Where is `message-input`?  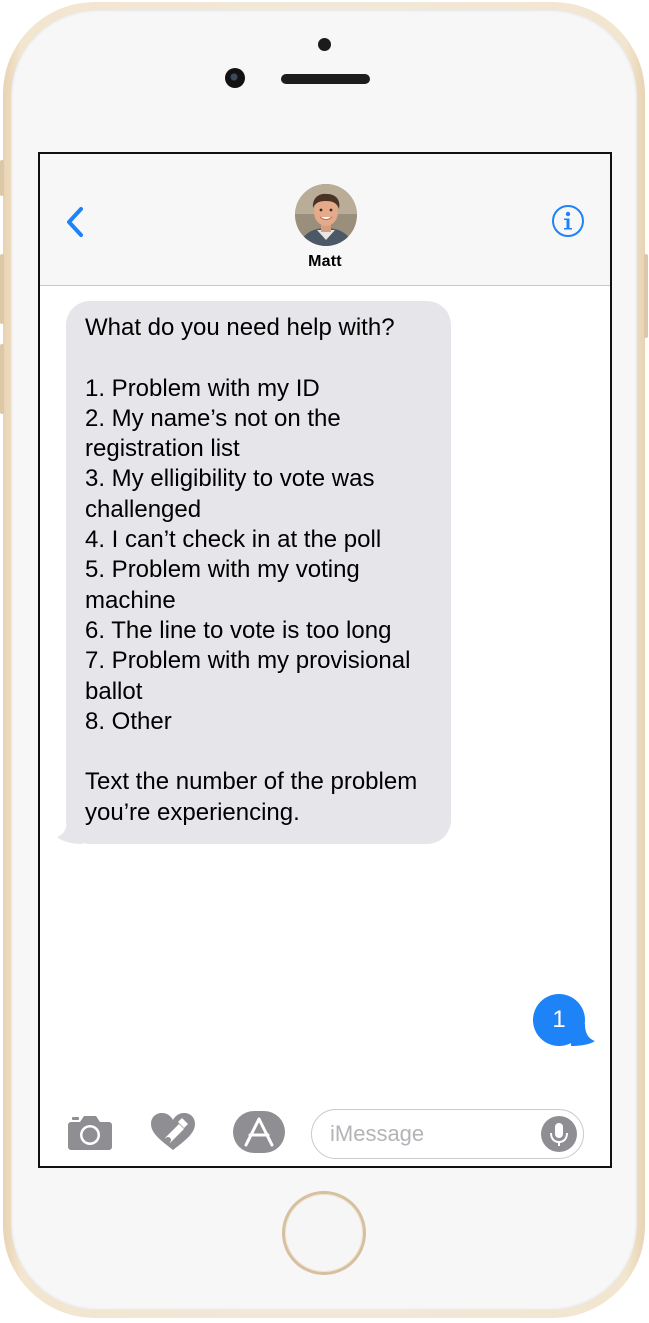
message-input is located at coordinates (430, 1134).